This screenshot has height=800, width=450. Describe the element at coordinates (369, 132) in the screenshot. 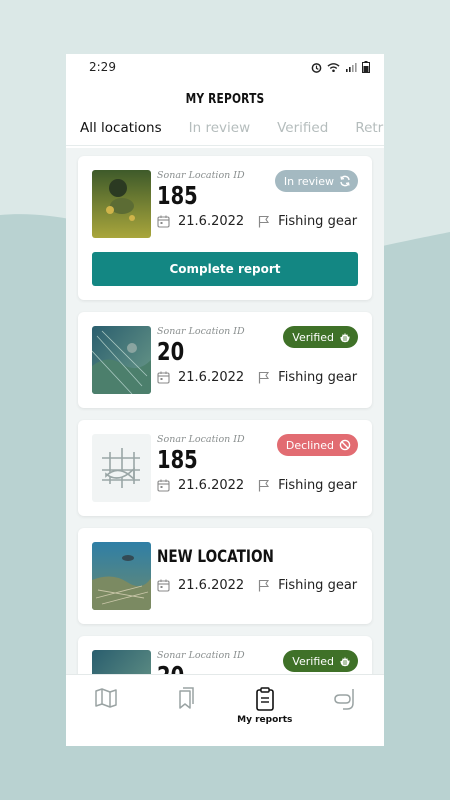

I see `tab-retrieved: Retri` at that location.